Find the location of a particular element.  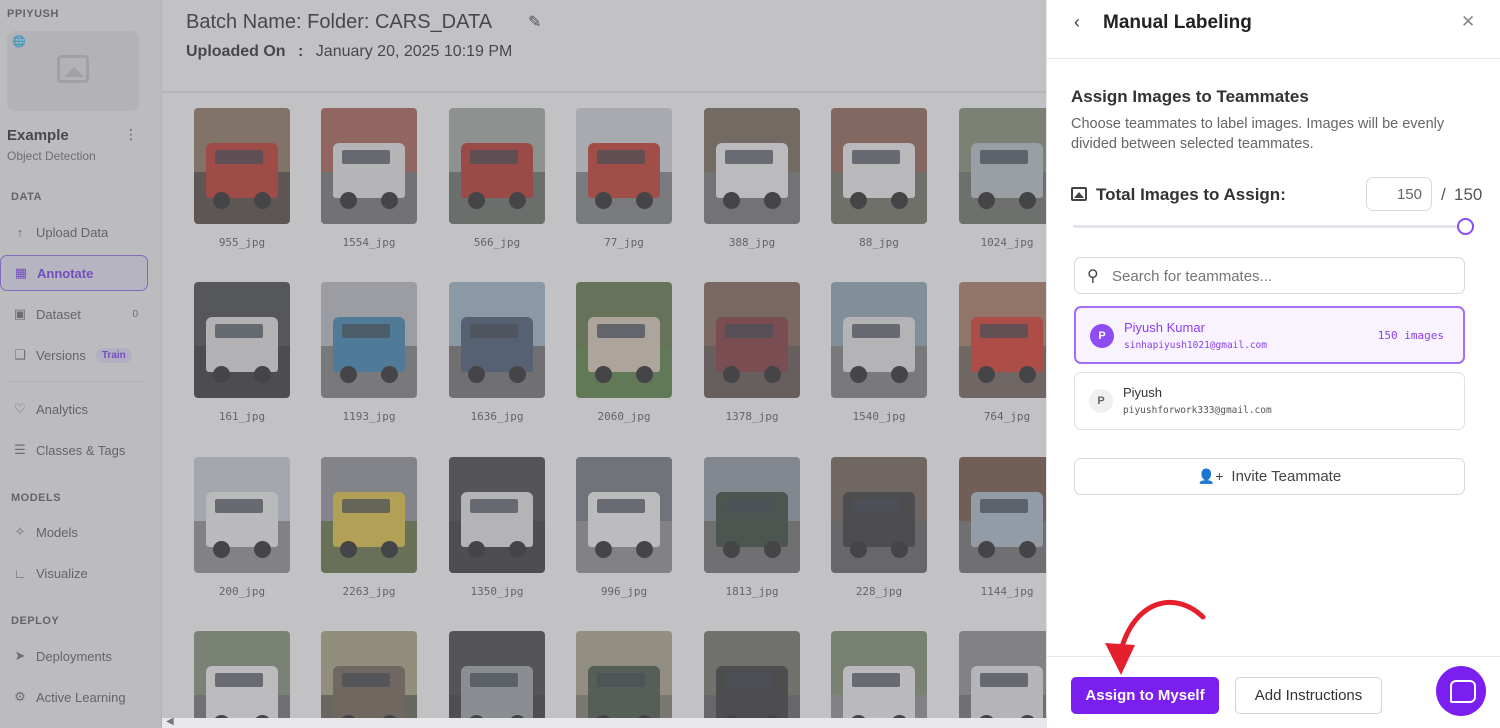

sidebar-item-label: Classes & Tags is located at coordinates (81, 450).